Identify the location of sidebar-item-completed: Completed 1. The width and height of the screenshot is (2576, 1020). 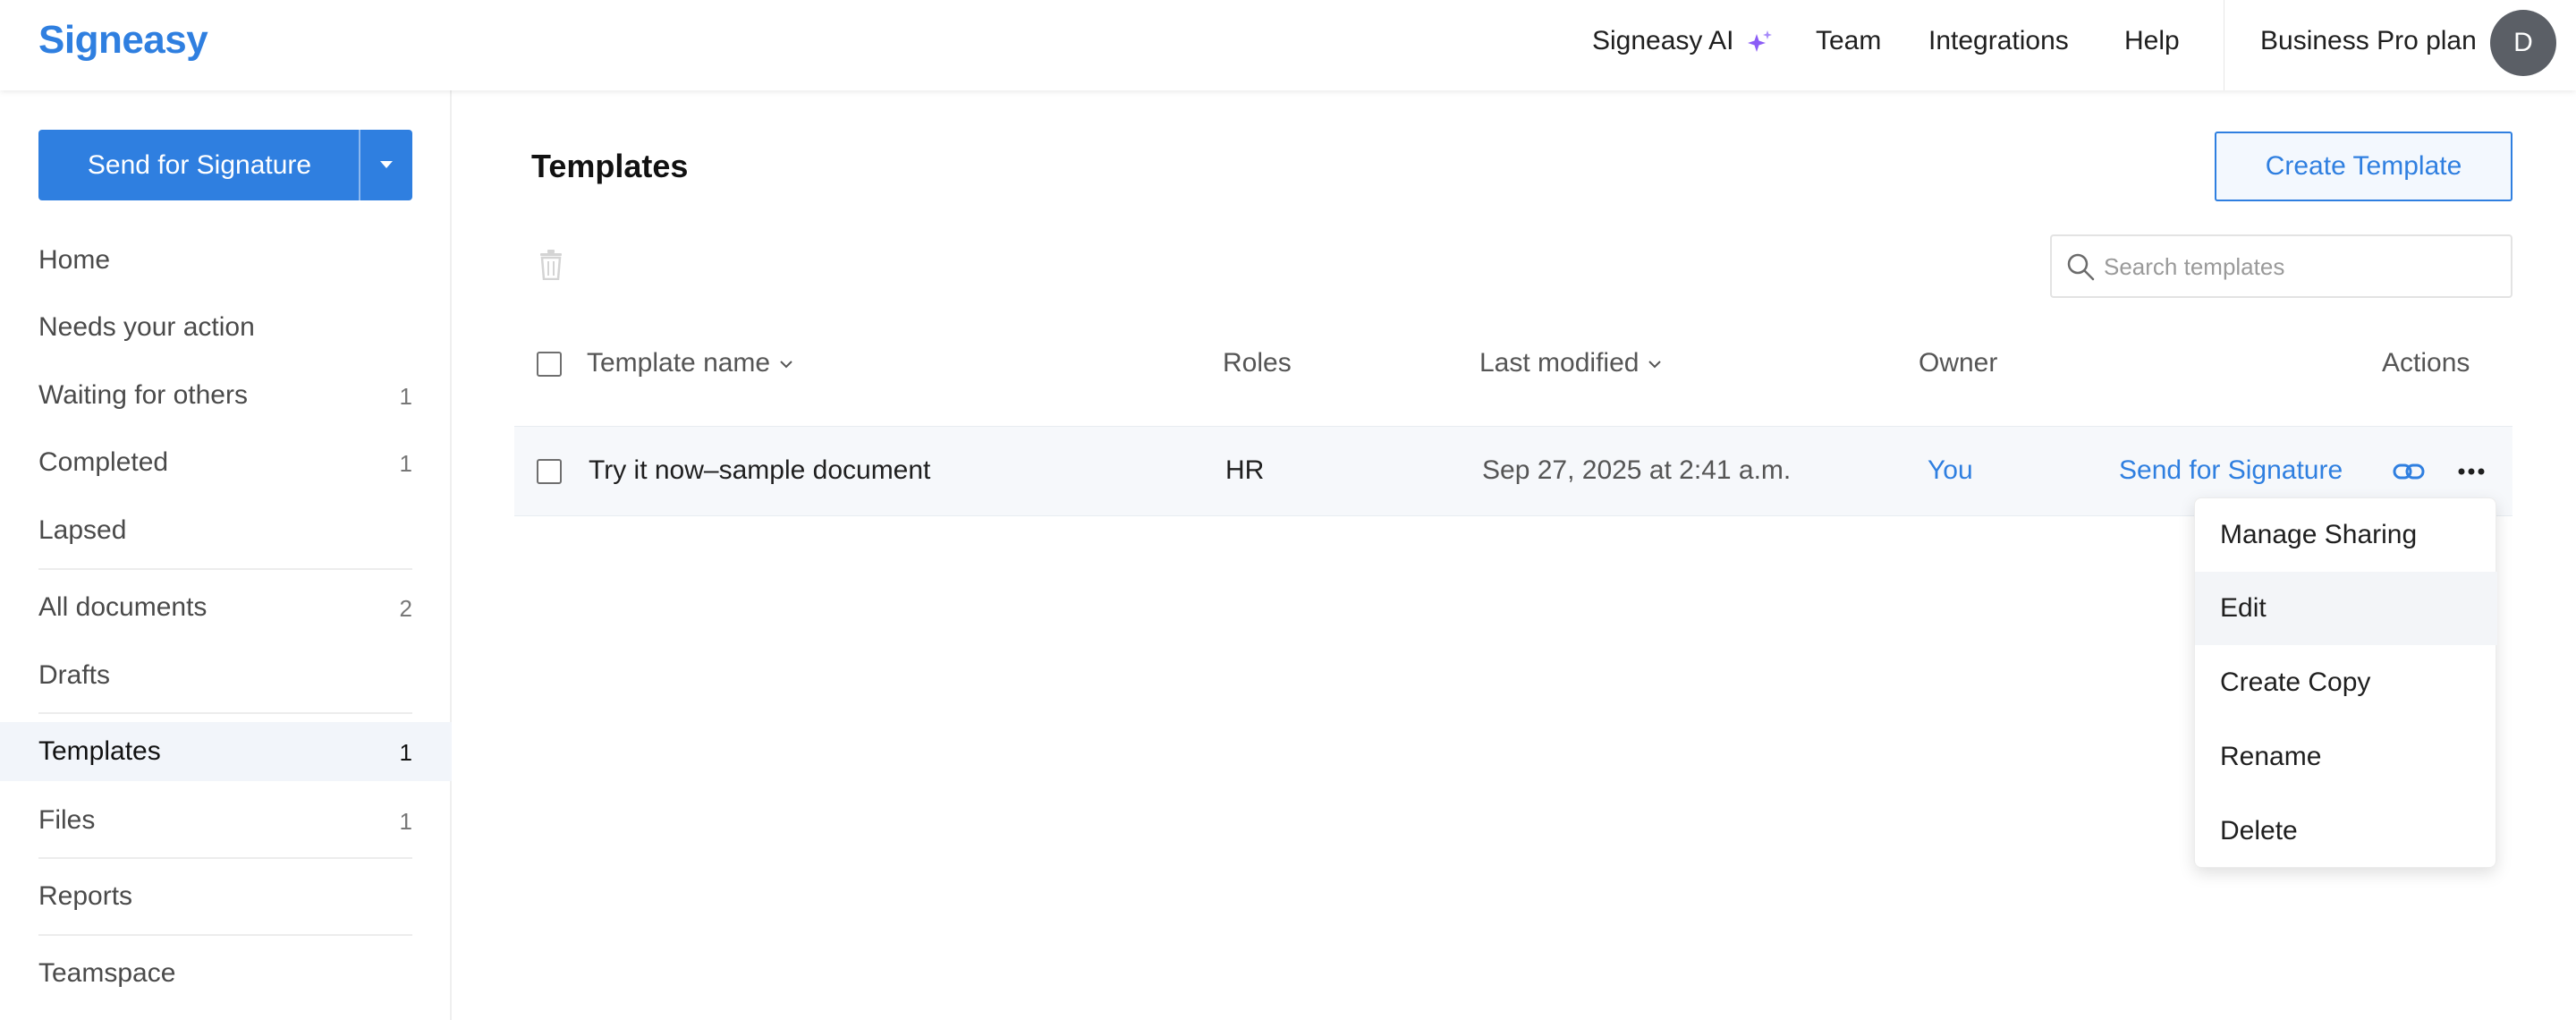
(226, 462).